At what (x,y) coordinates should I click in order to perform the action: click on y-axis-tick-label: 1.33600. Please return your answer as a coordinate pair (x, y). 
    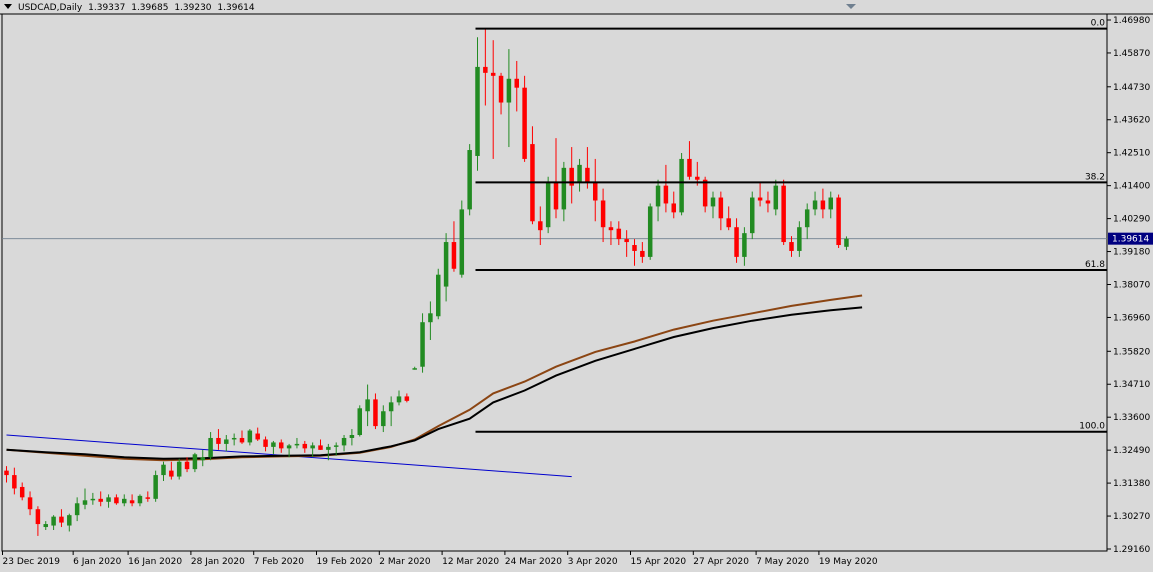
    Looking at the image, I should click on (1131, 418).